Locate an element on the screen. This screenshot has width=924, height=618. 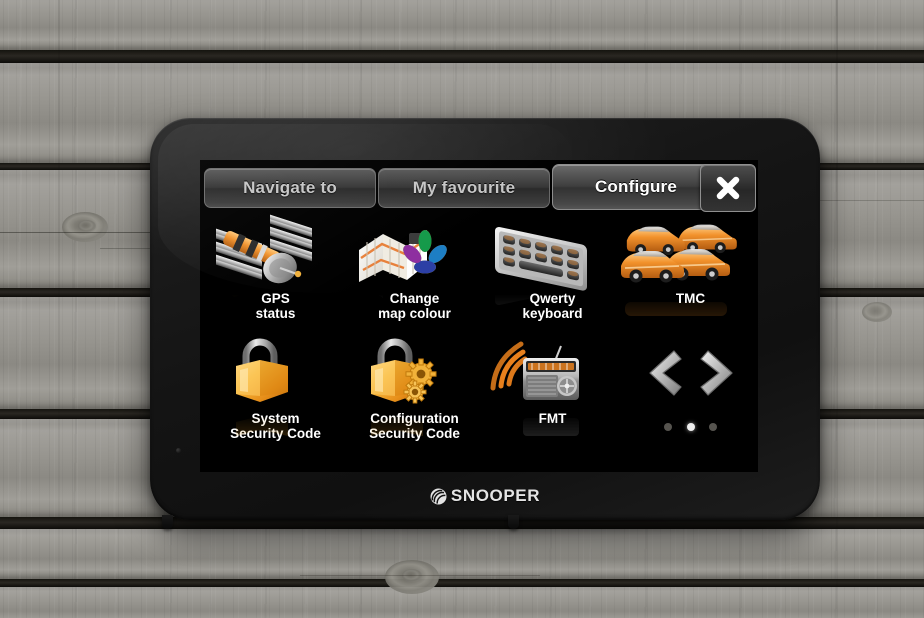
grid-item-system-security-code: System Security Code is located at coordinates (275, 388).